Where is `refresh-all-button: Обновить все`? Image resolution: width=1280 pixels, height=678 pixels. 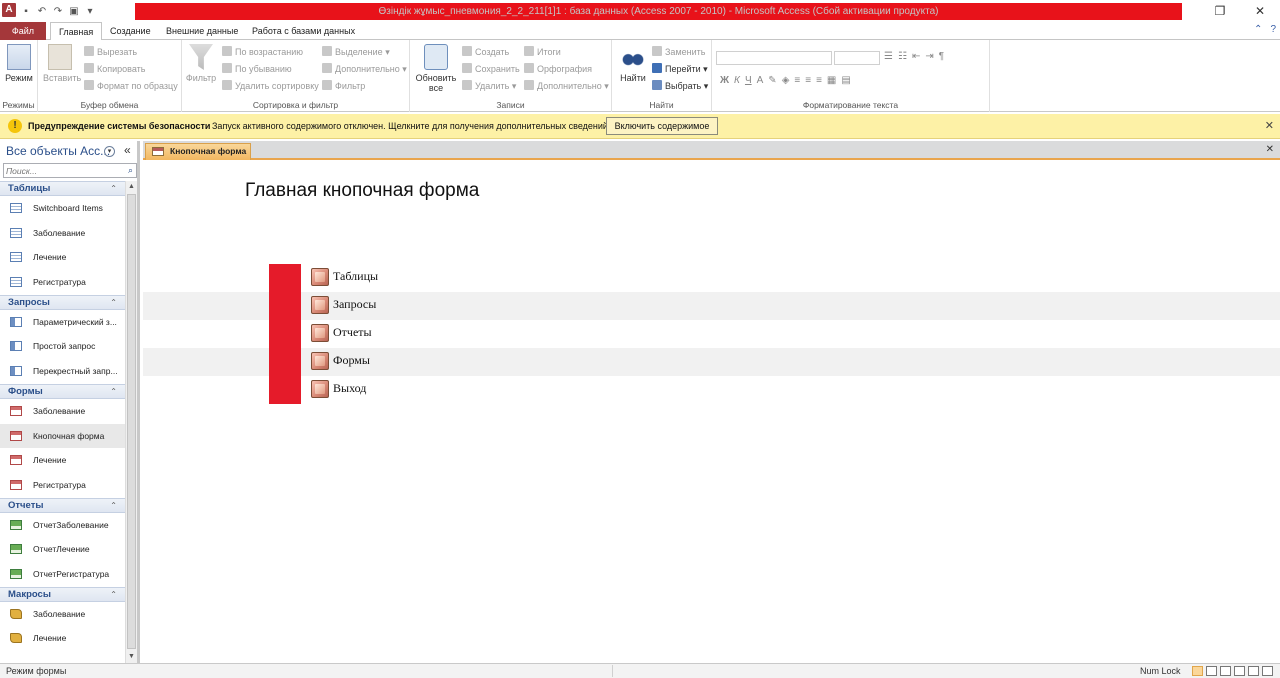
refresh-all-button: Обновить все is located at coordinates (436, 68).